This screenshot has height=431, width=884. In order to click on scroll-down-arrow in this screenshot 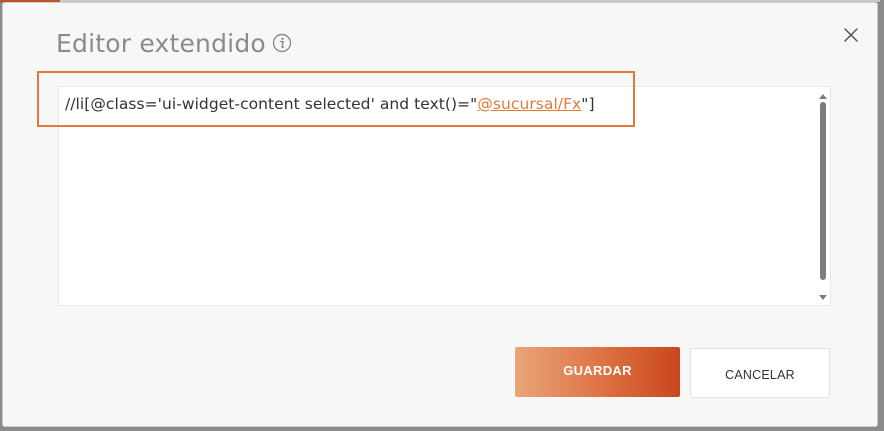, I will do `click(823, 298)`.